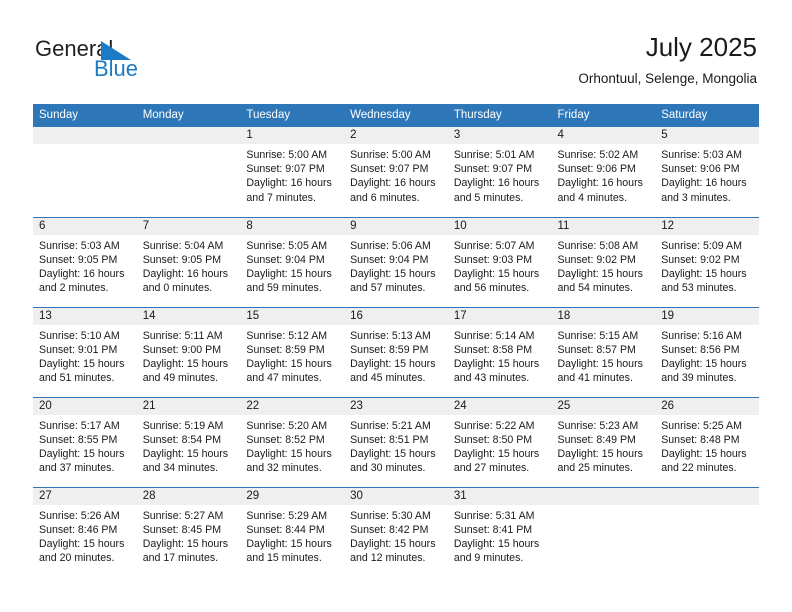 Image resolution: width=792 pixels, height=612 pixels. Describe the element at coordinates (165, 62) in the screenshot. I see `brand-logo: General Blue` at that location.